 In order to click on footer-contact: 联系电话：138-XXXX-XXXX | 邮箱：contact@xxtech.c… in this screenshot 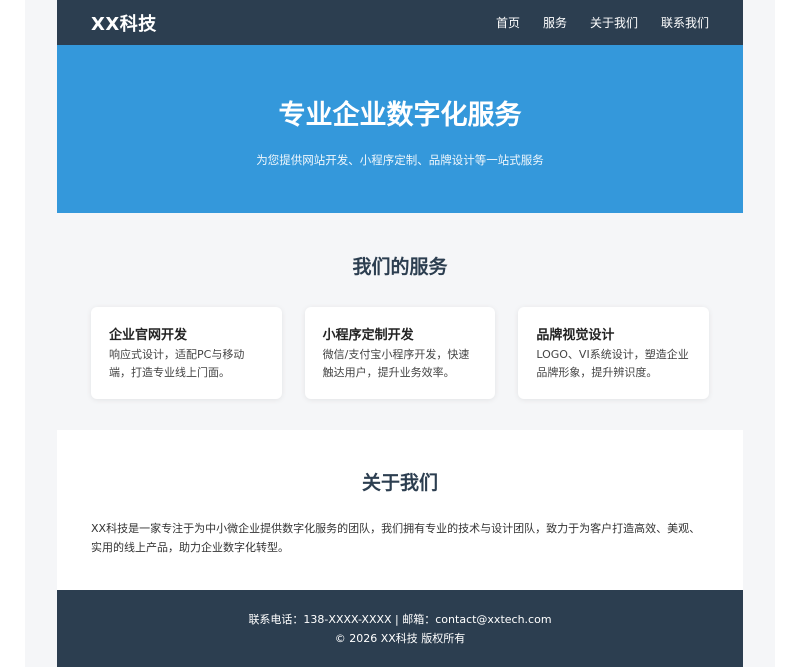, I will do `click(400, 619)`.